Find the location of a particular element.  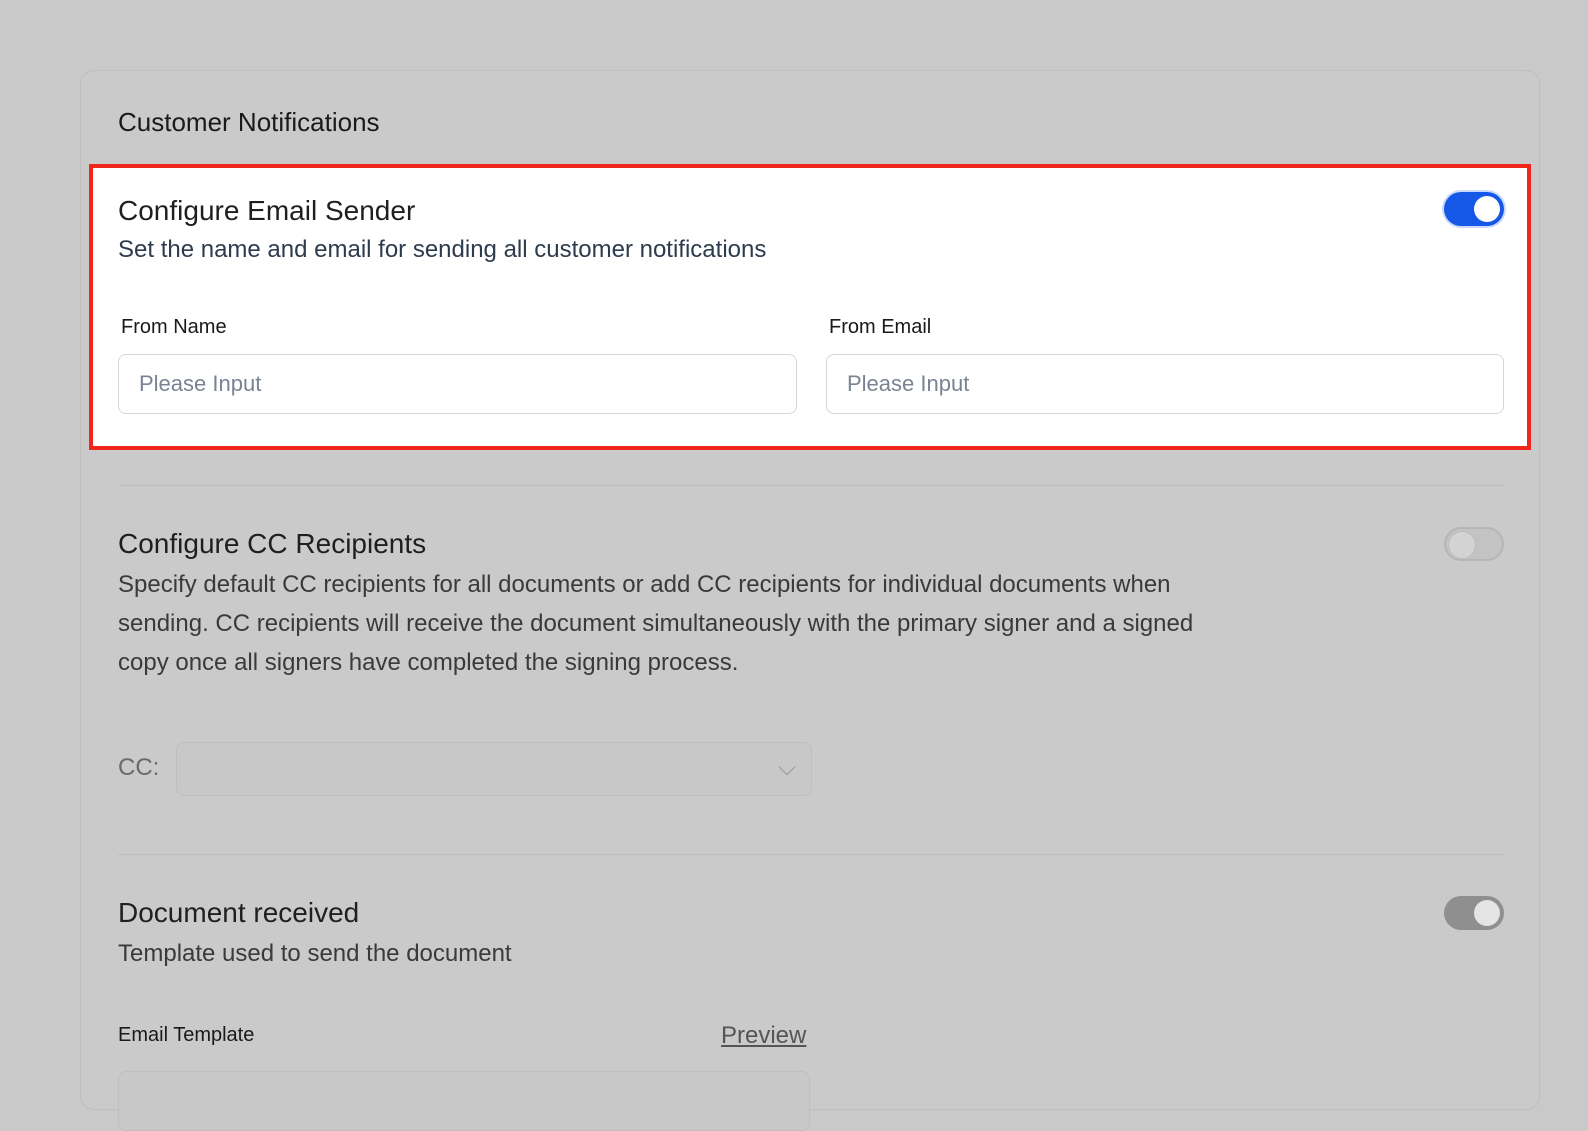

card-title: Customer Notifications is located at coordinates (249, 122).